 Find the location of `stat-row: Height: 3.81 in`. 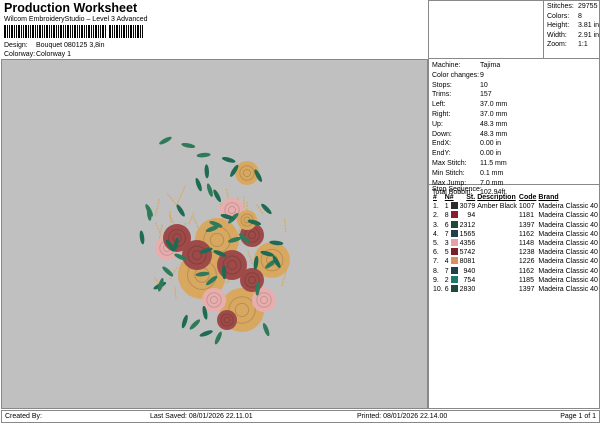

stat-row: Height: 3.81 in is located at coordinates (573, 26).